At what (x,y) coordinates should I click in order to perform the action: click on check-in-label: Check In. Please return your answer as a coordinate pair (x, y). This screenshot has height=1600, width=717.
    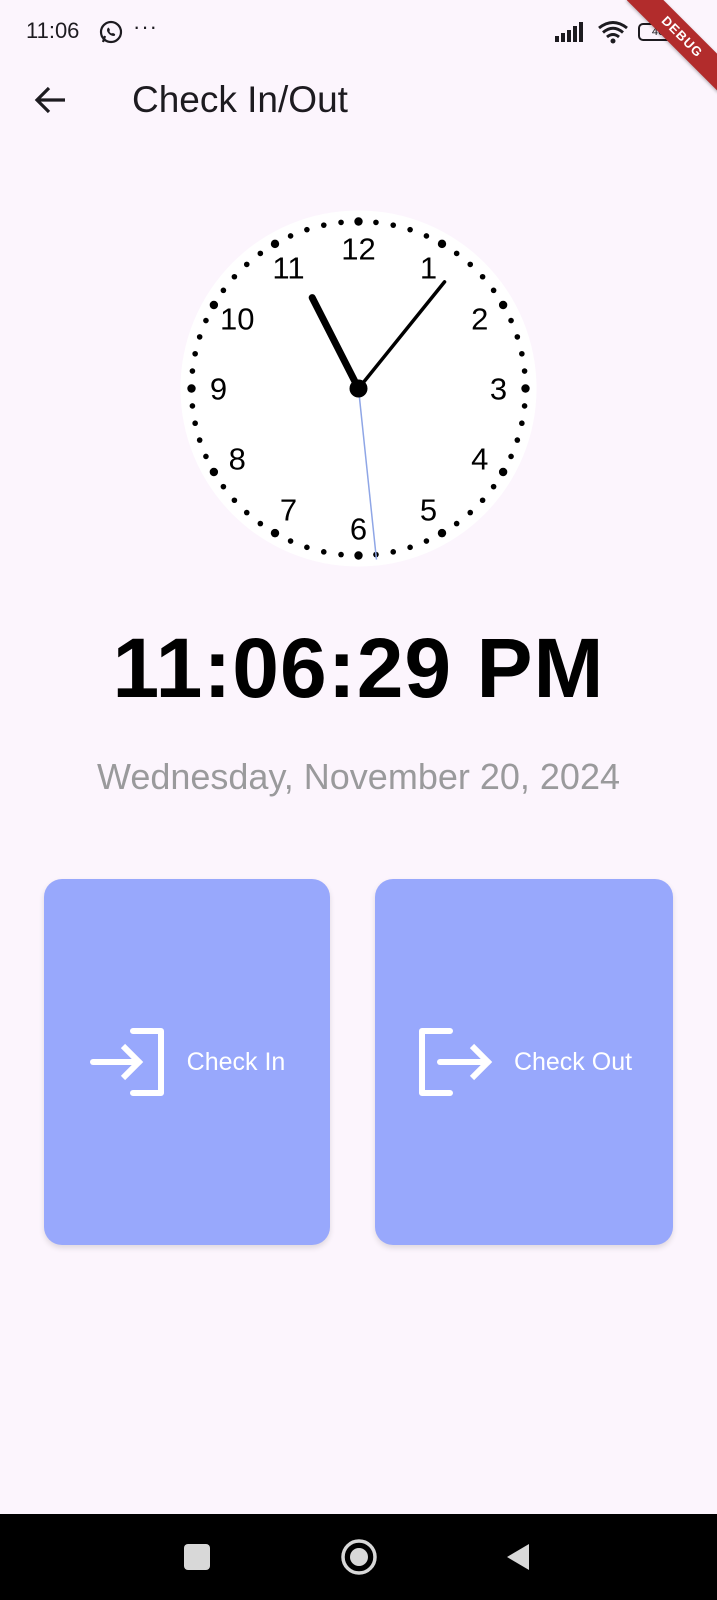
    Looking at the image, I should click on (236, 1061).